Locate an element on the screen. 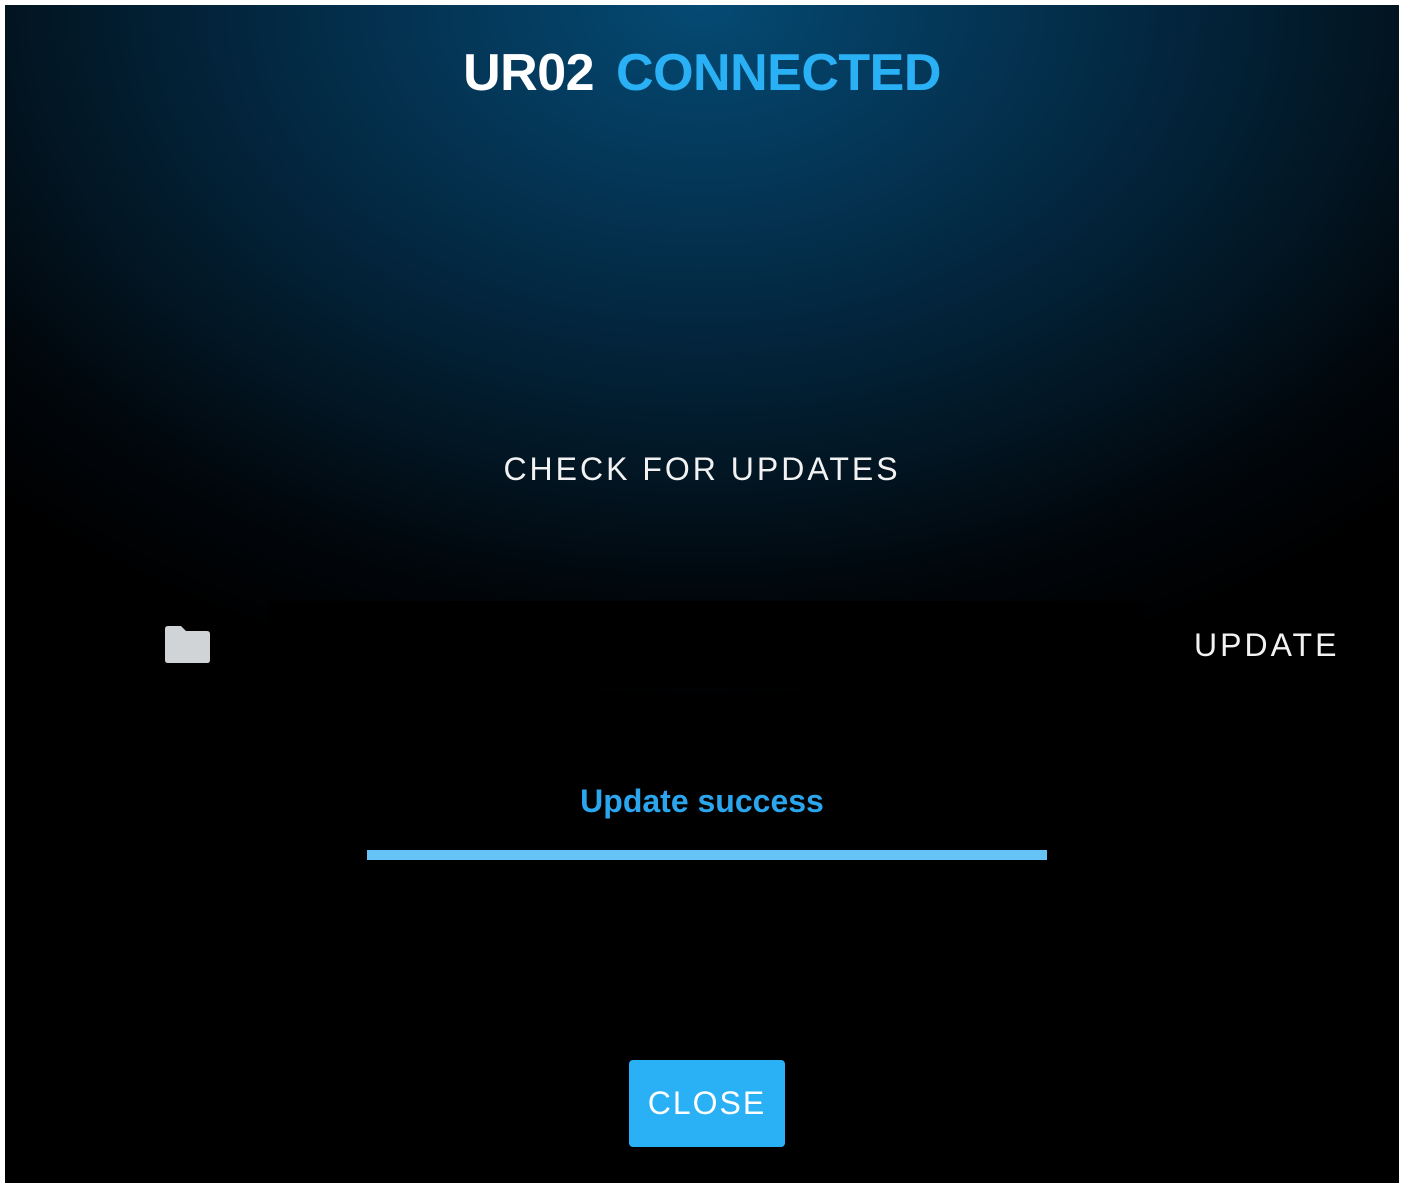  update-status-message: Update success is located at coordinates (702, 801).